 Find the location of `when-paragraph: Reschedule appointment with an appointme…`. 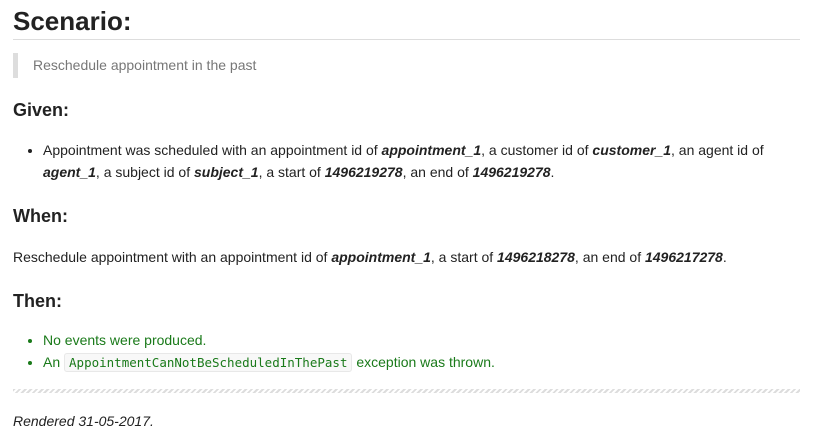

when-paragraph: Reschedule appointment with an appointme… is located at coordinates (406, 257).